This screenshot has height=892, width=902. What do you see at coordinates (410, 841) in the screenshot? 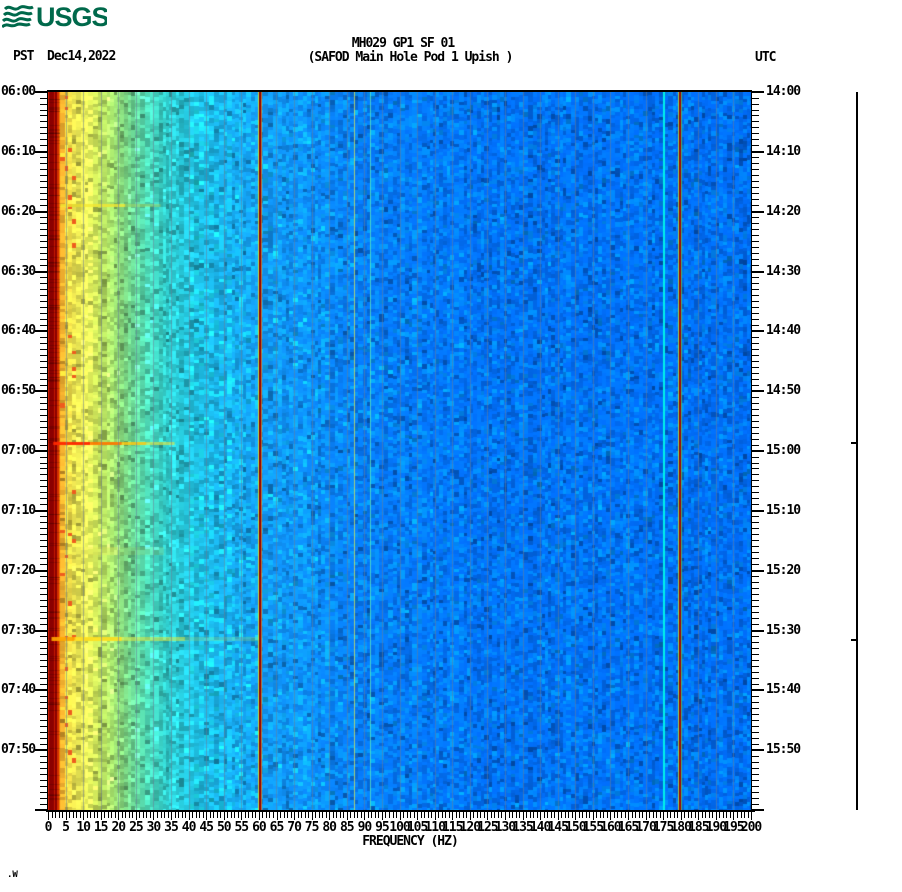
I see `x-axis-title: FREQUENCY (HZ)` at bounding box center [410, 841].